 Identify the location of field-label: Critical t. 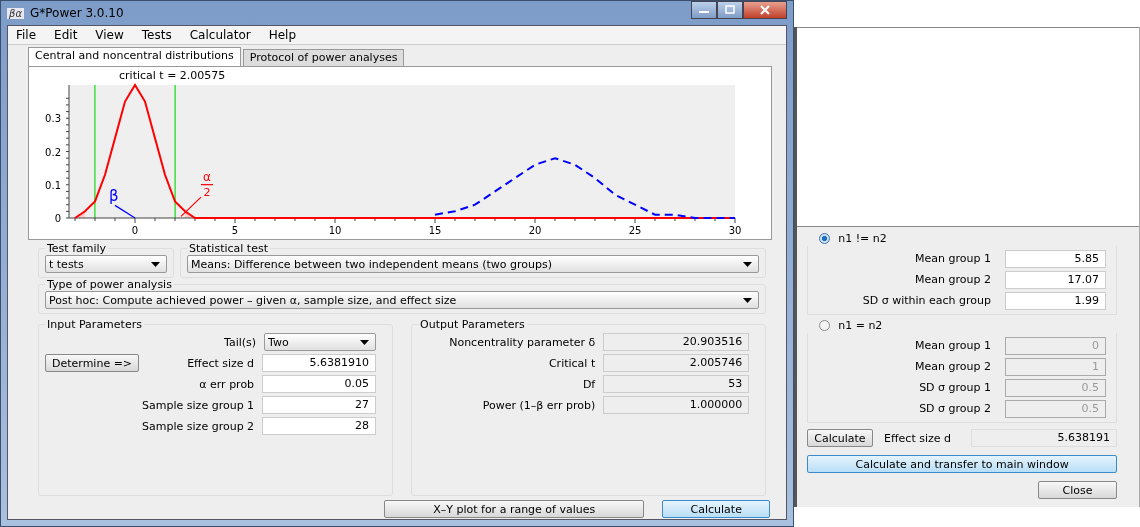
(572, 363).